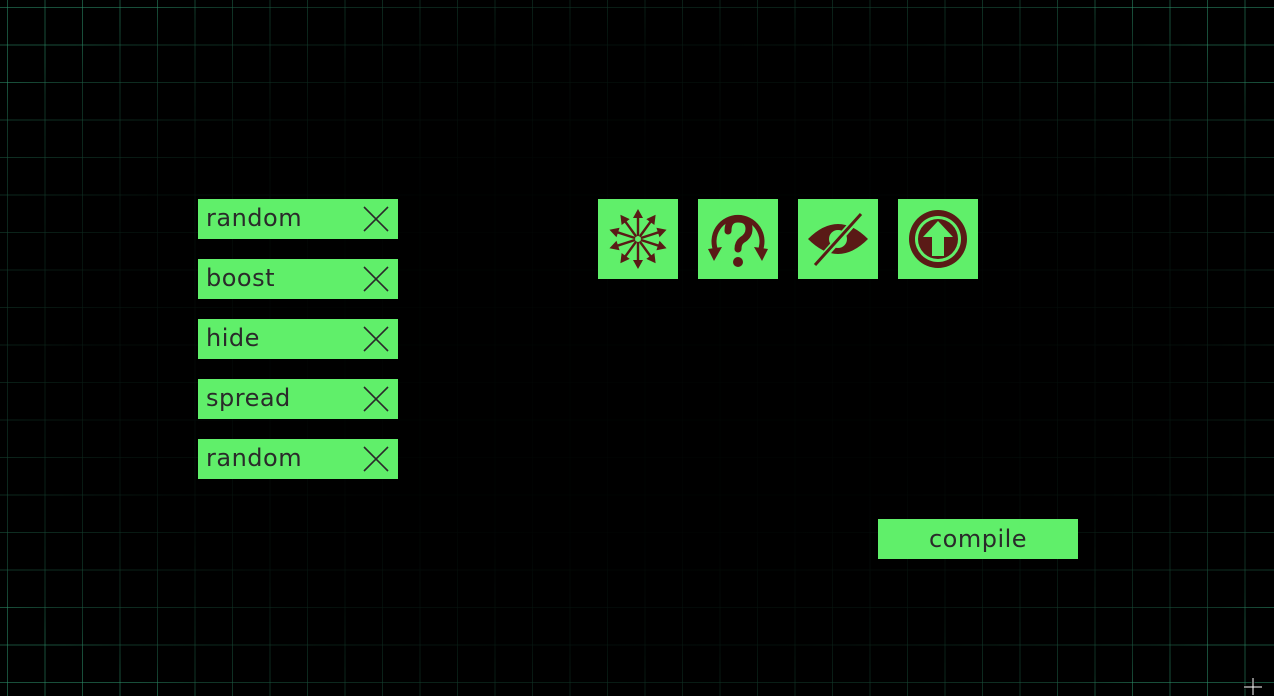  Describe the element at coordinates (1253, 686) in the screenshot. I see `crosshair-cursor-icon` at that location.